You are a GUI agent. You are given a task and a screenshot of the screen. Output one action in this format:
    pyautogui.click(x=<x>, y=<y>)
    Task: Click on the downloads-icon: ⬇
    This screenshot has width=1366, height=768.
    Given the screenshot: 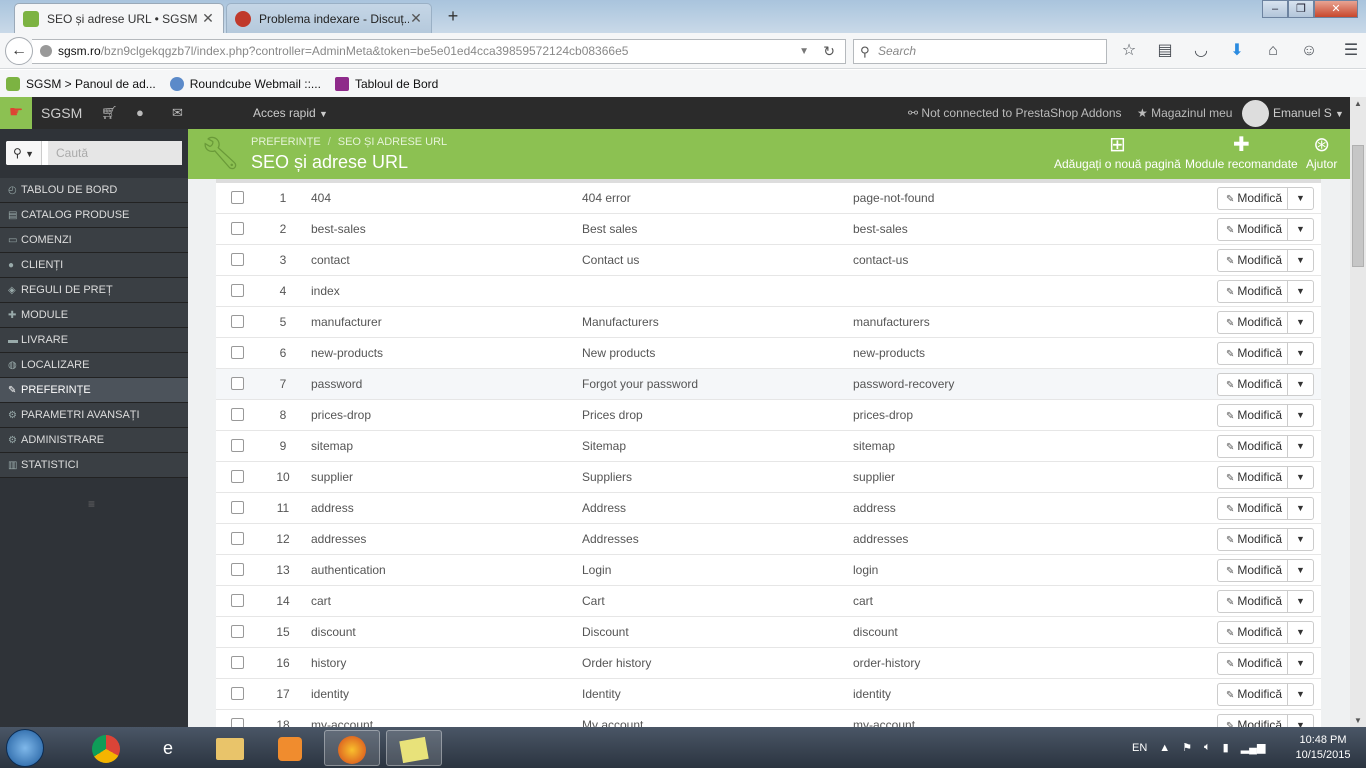 What is the action you would take?
    pyautogui.click(x=1237, y=51)
    